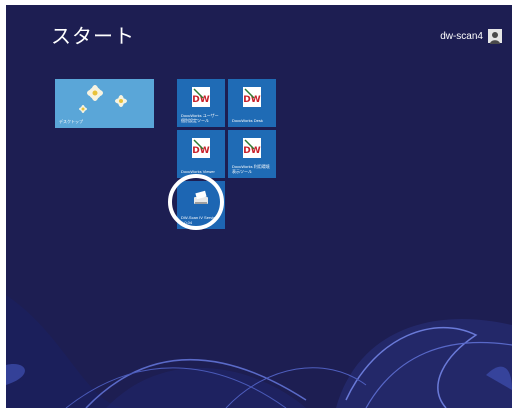 The image size is (512, 413). I want to click on user-account: dw-scan4, so click(471, 36).